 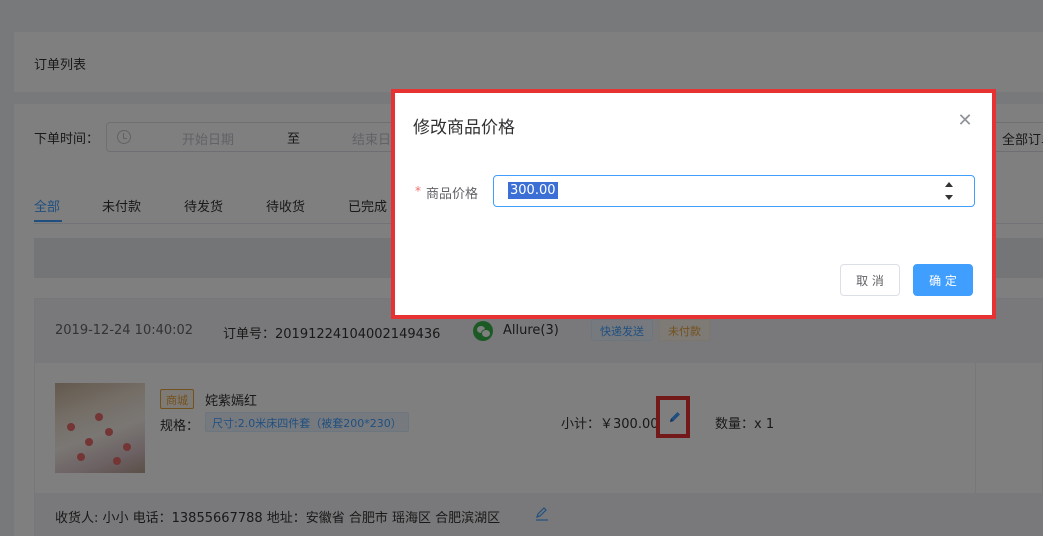 What do you see at coordinates (965, 121) in the screenshot?
I see `close-icon: ✕` at bounding box center [965, 121].